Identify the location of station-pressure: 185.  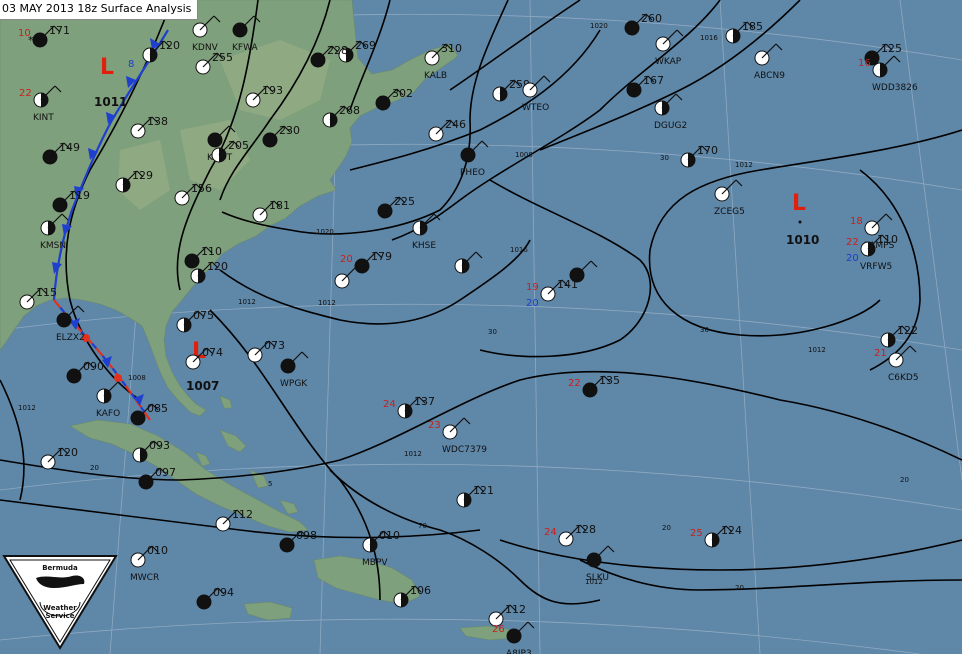
(752, 26).